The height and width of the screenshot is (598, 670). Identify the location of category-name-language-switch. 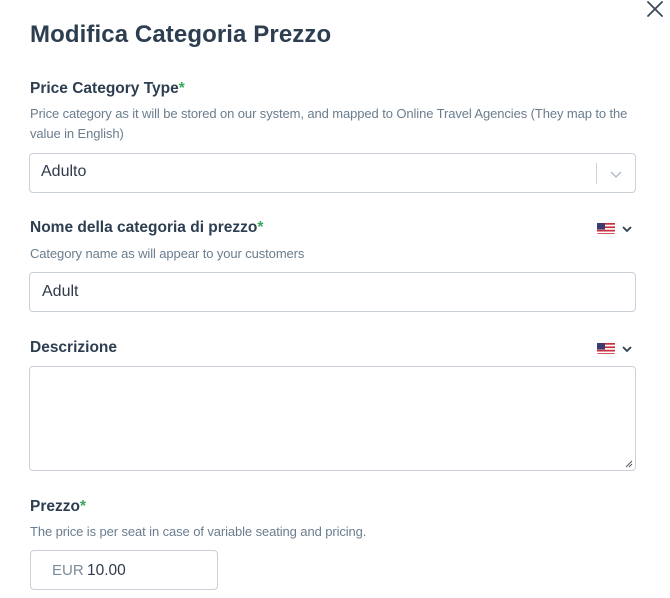
(616, 229).